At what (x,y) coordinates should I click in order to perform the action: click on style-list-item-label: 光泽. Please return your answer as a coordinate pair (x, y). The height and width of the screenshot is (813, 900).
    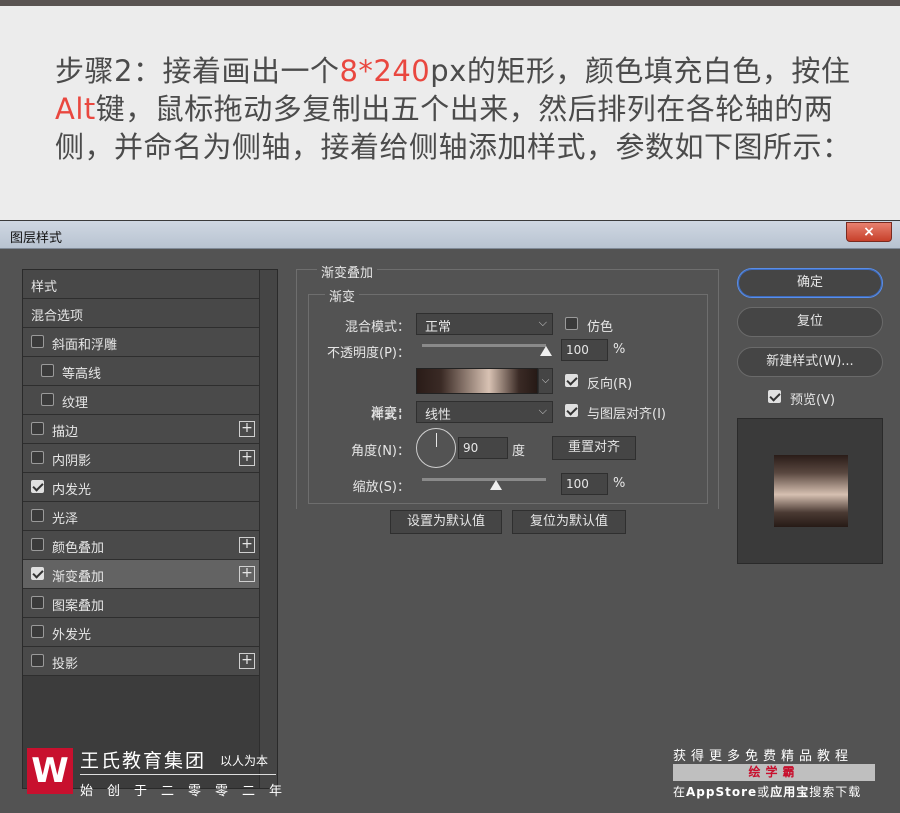
    Looking at the image, I should click on (65, 519).